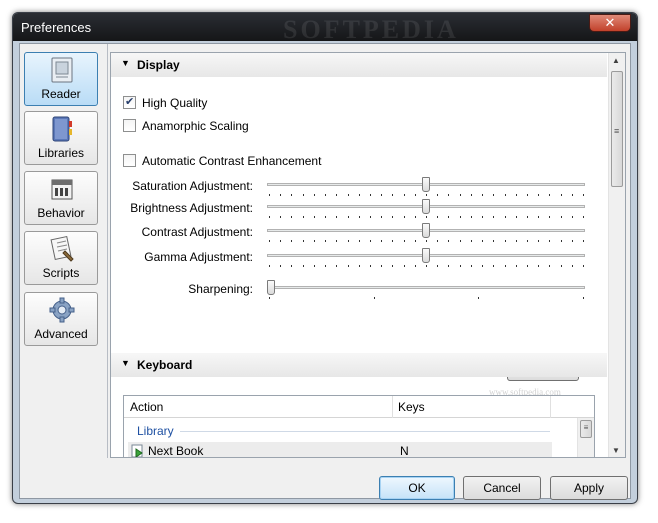 This screenshot has height=523, width=658. Describe the element at coordinates (417, 488) in the screenshot. I see `ok-button: OK` at that location.